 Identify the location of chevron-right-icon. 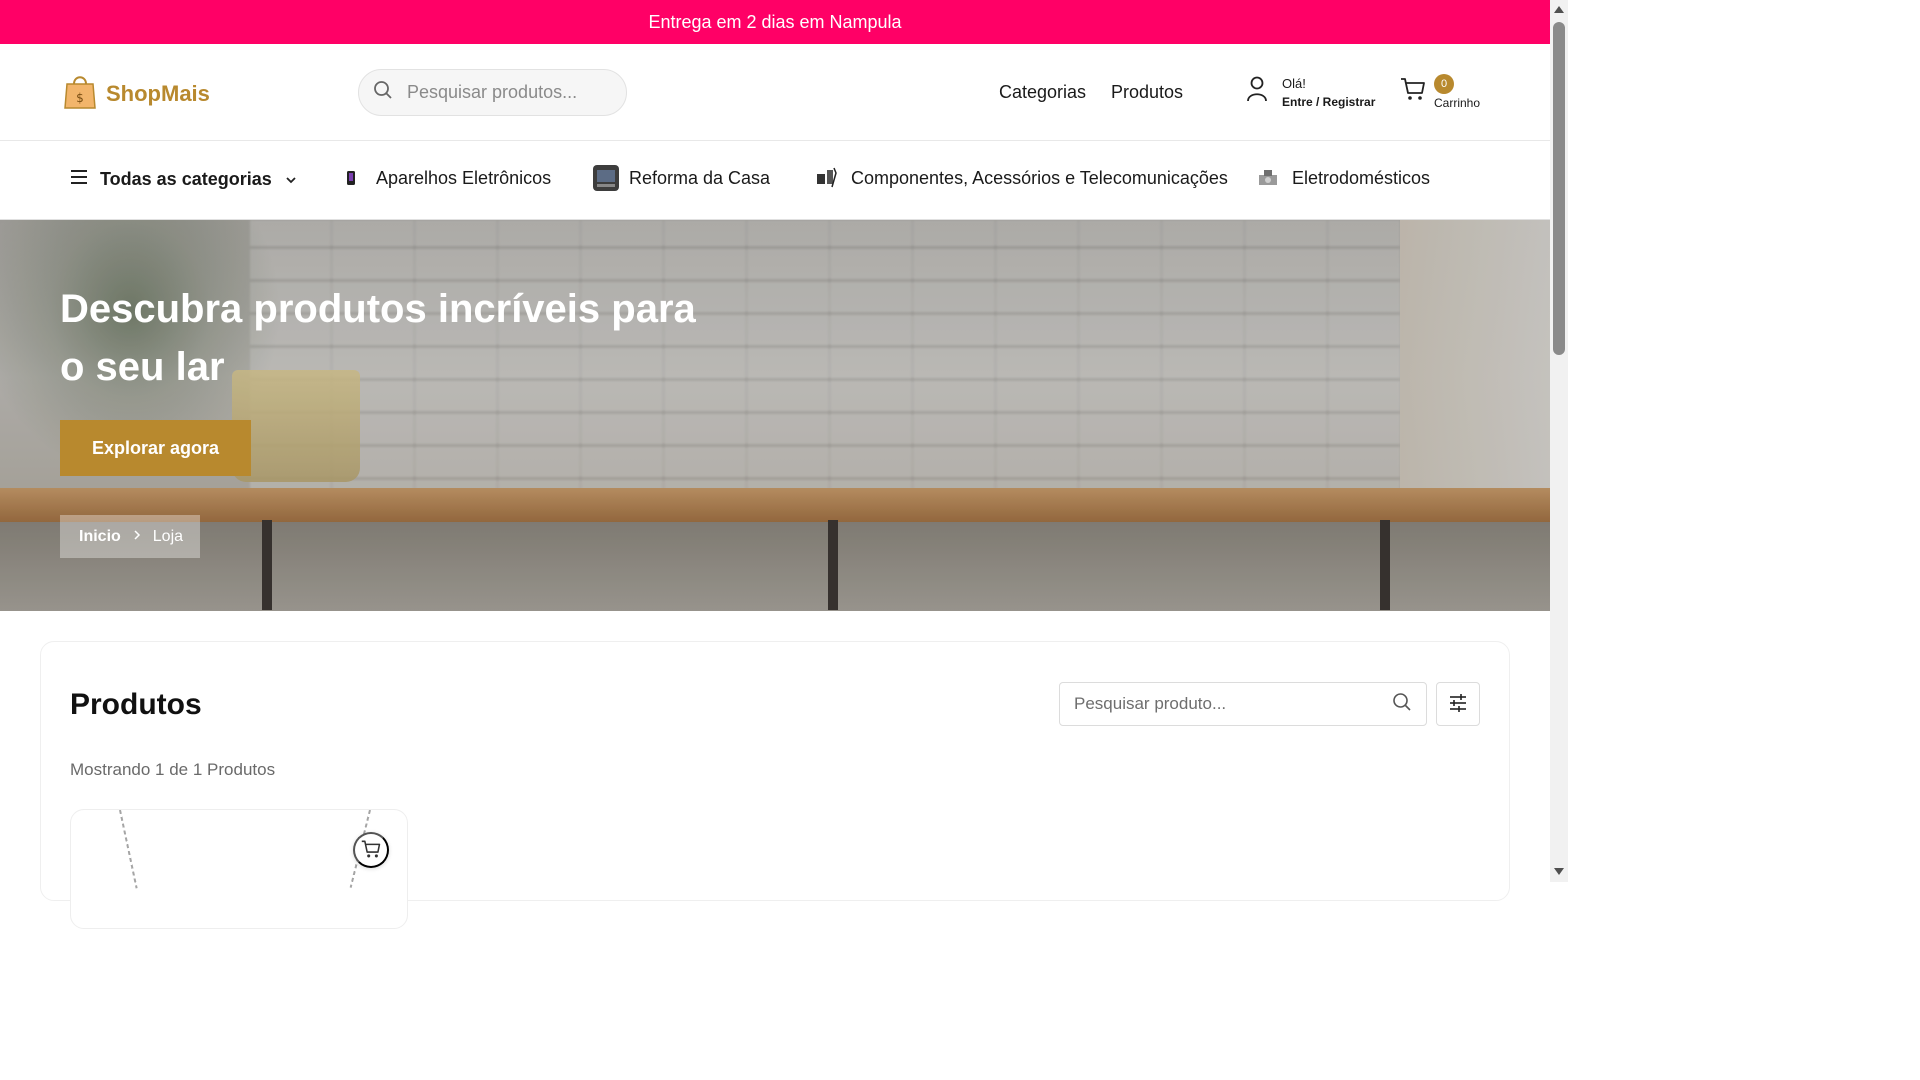
(137, 537).